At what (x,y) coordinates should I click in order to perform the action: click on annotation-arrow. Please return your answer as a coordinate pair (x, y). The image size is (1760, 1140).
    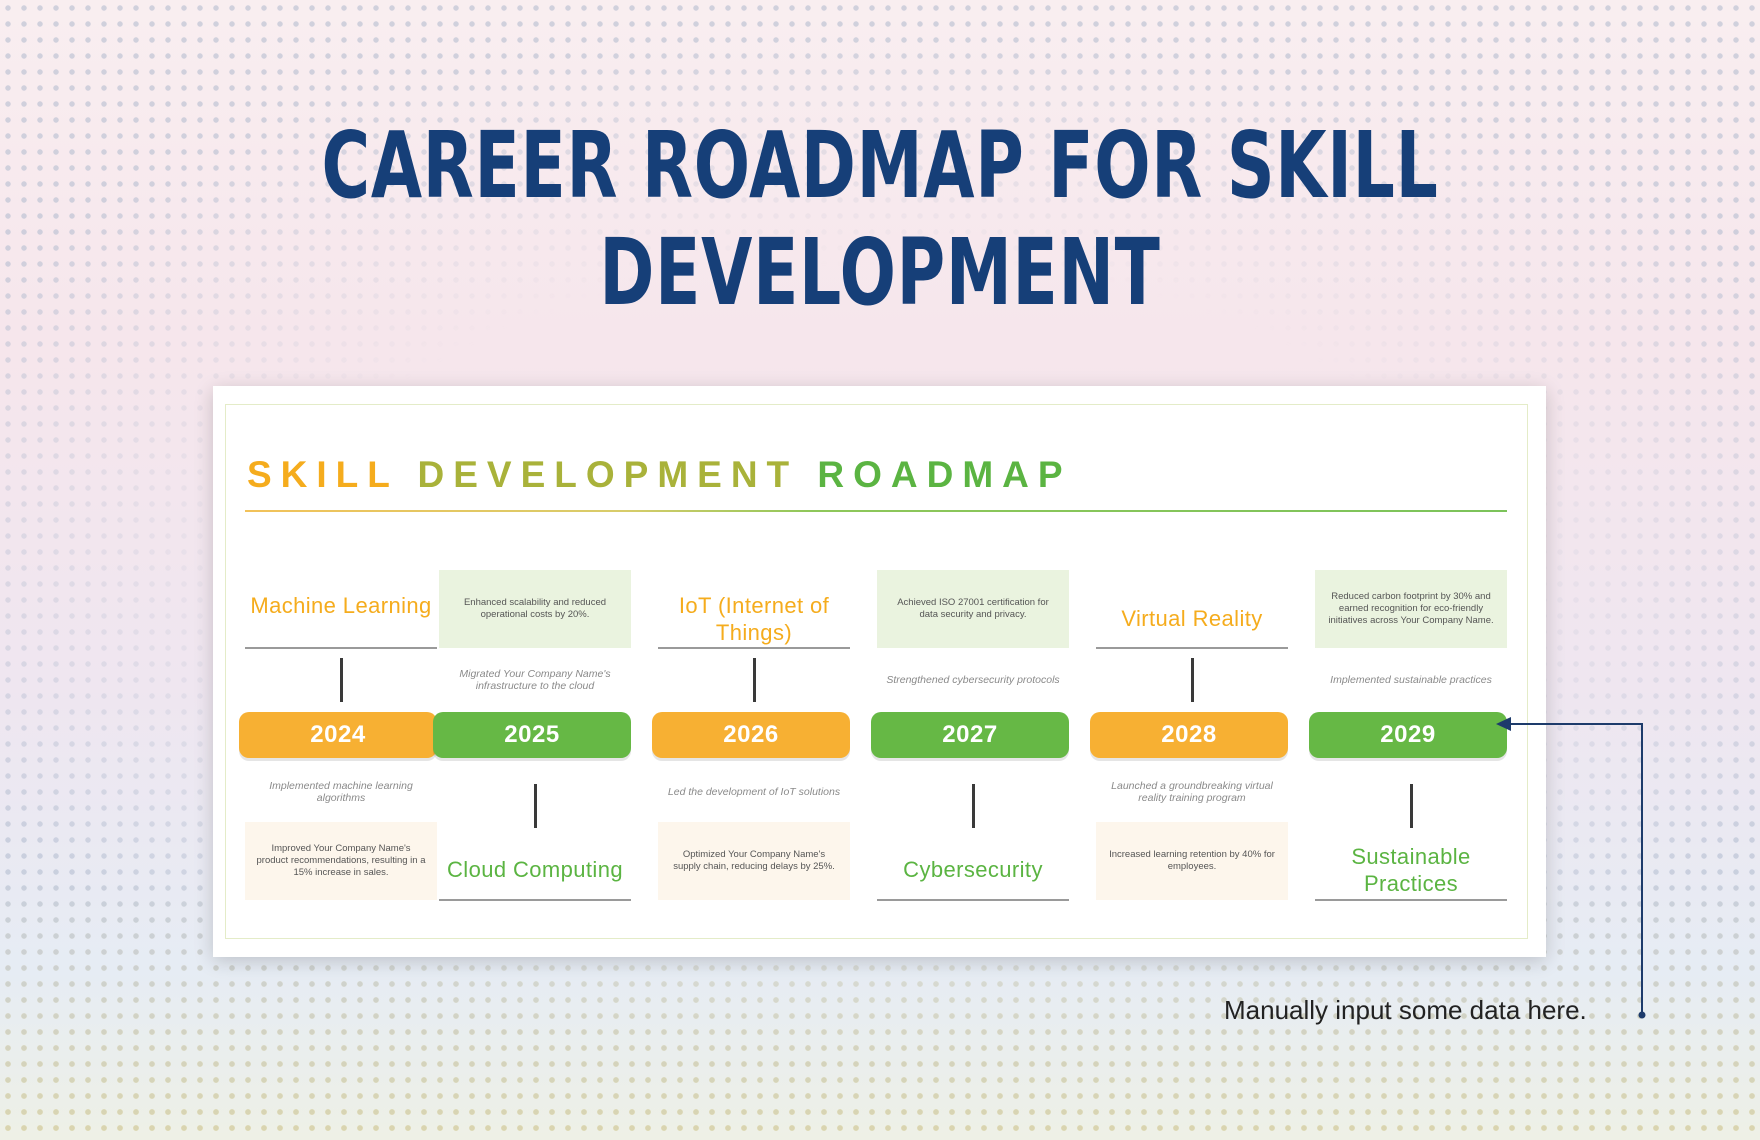
    Looking at the image, I should click on (1571, 868).